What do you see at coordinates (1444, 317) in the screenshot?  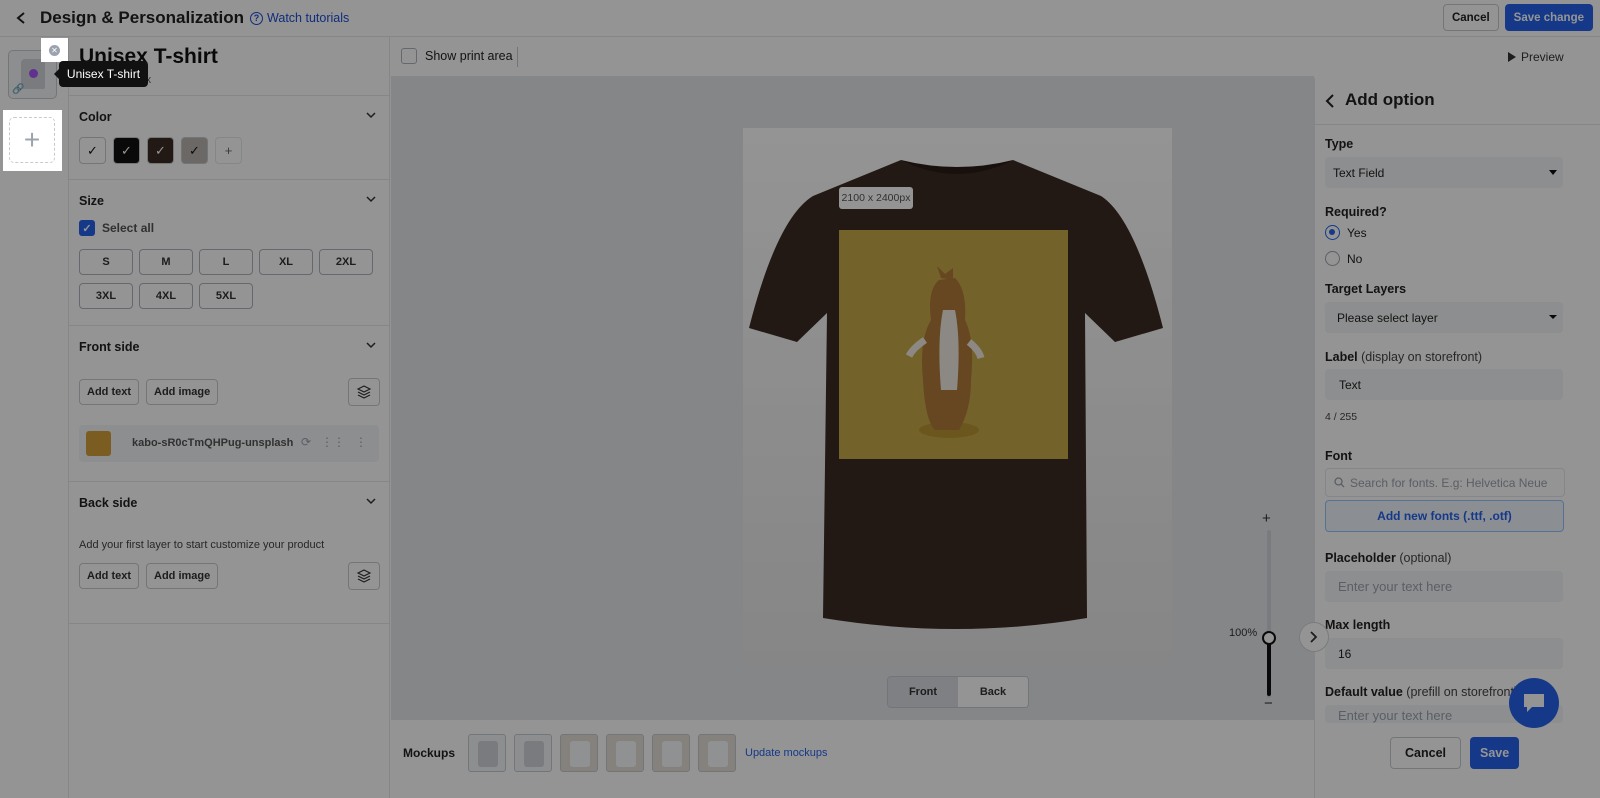 I see `target-layers-select: Please select layer` at bounding box center [1444, 317].